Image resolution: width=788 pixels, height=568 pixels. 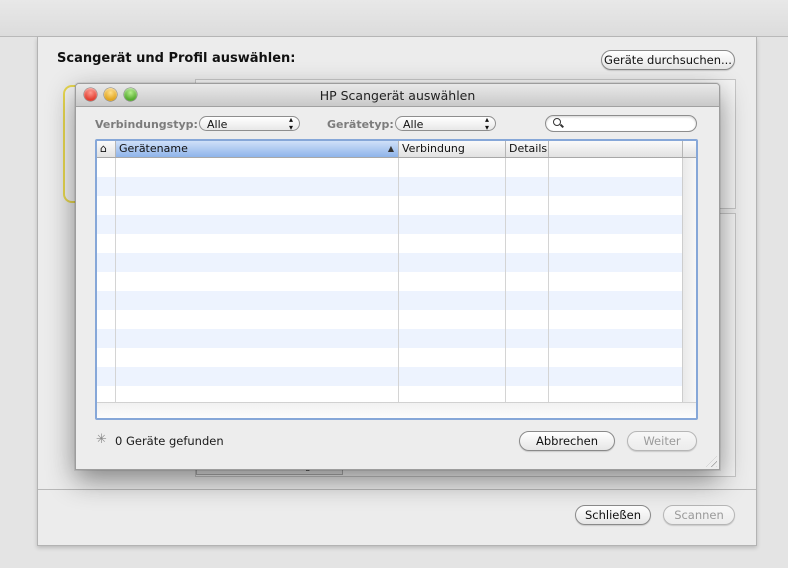 I want to click on parent-window-divider, so click(x=397, y=489).